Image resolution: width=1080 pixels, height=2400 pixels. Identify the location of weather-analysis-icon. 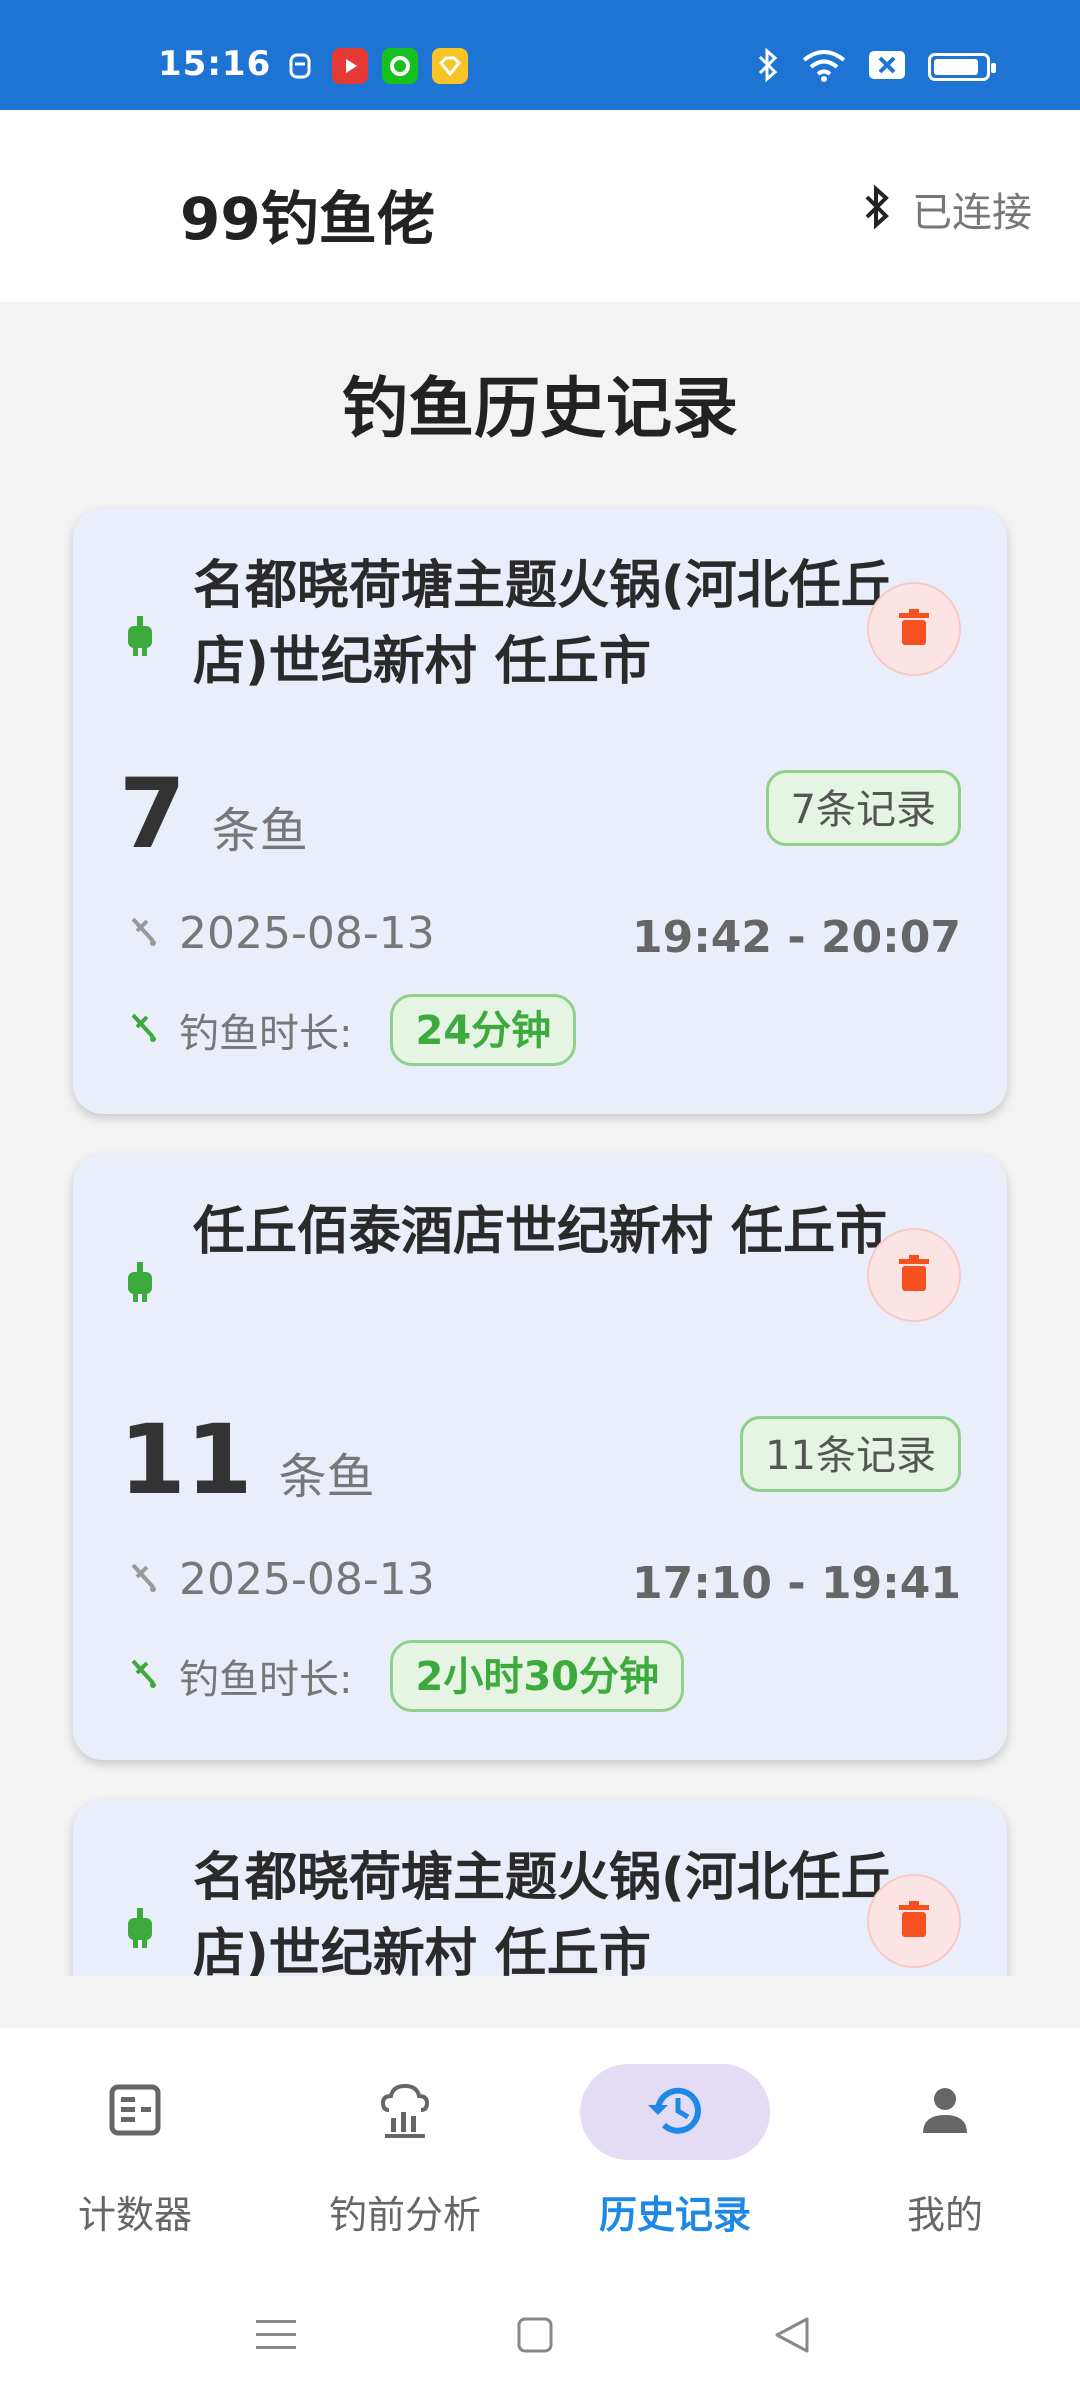
(405, 2112).